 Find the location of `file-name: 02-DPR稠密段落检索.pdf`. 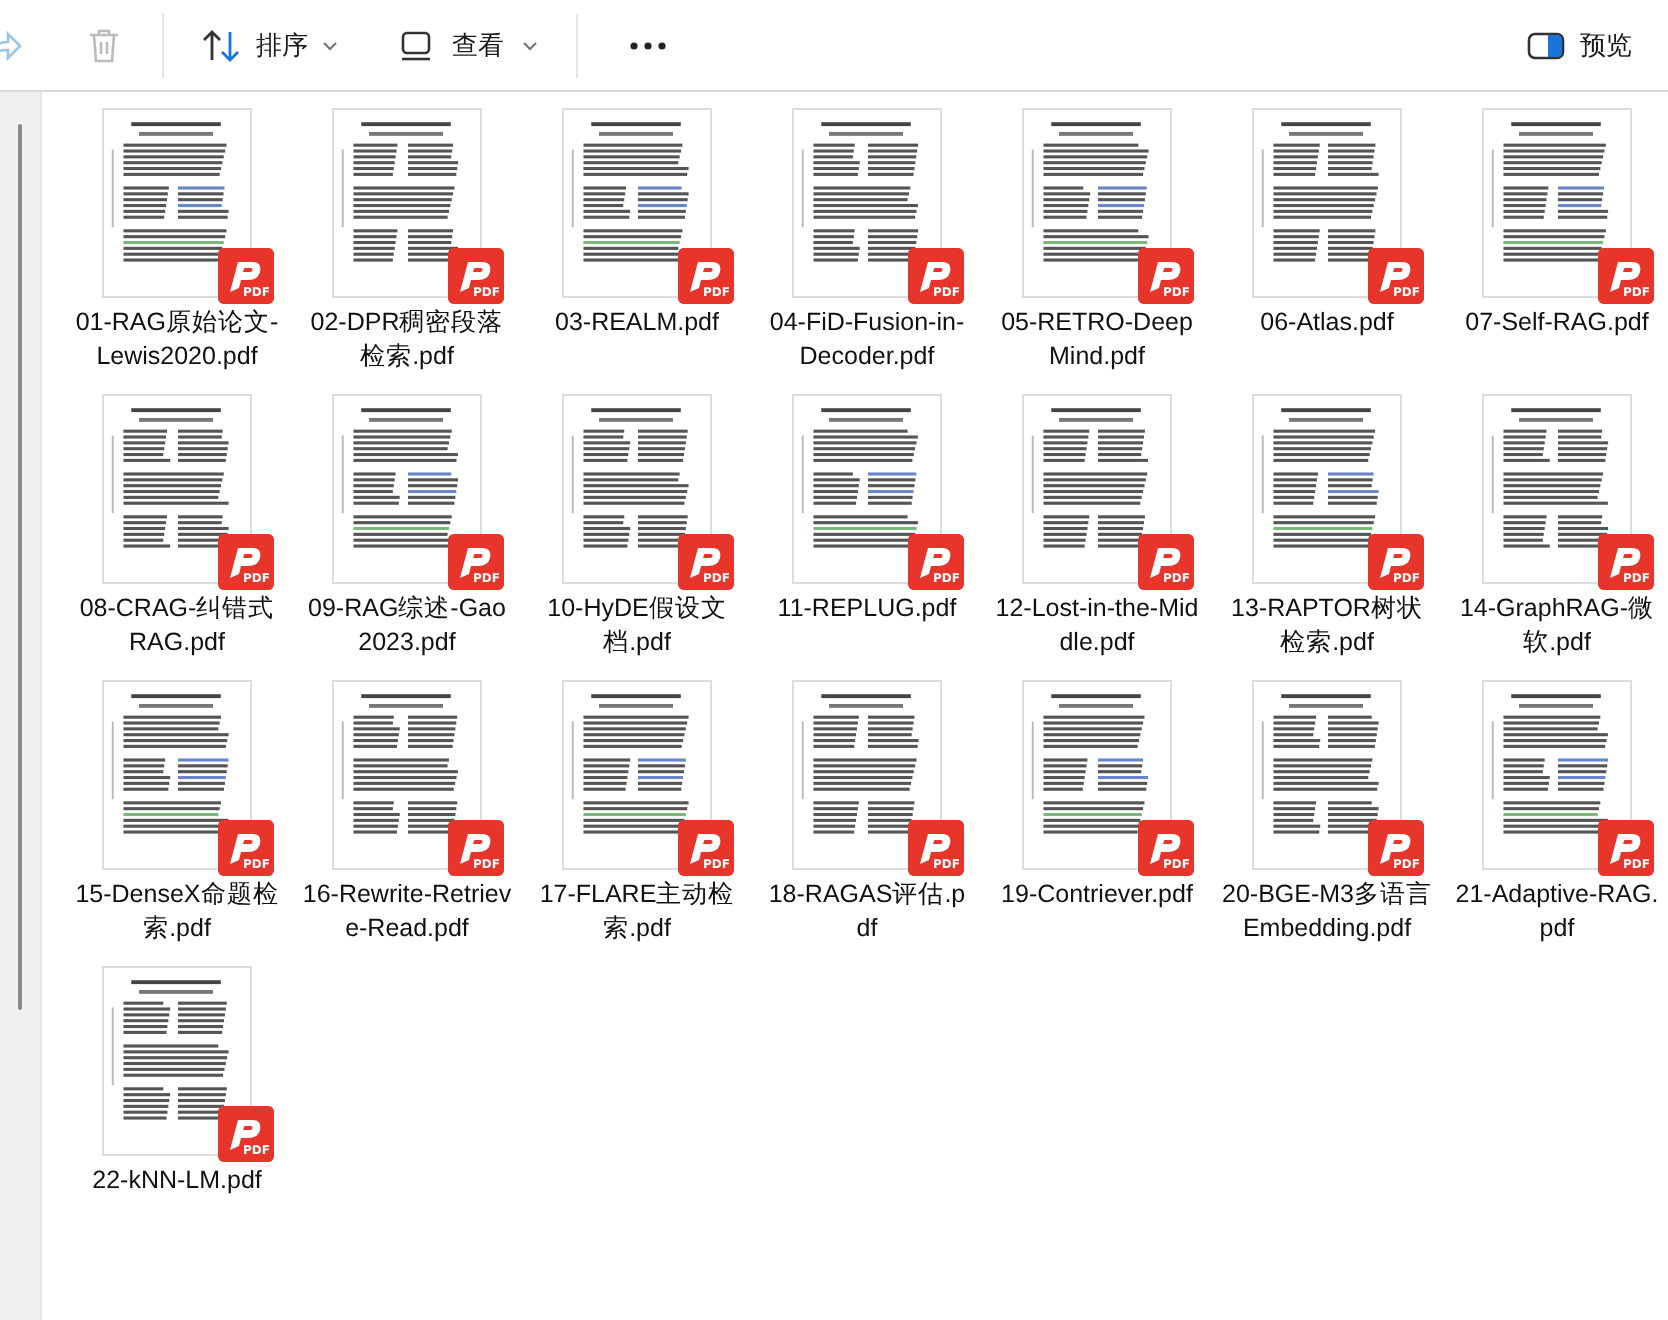

file-name: 02-DPR稠密段落检索.pdf is located at coordinates (407, 340).